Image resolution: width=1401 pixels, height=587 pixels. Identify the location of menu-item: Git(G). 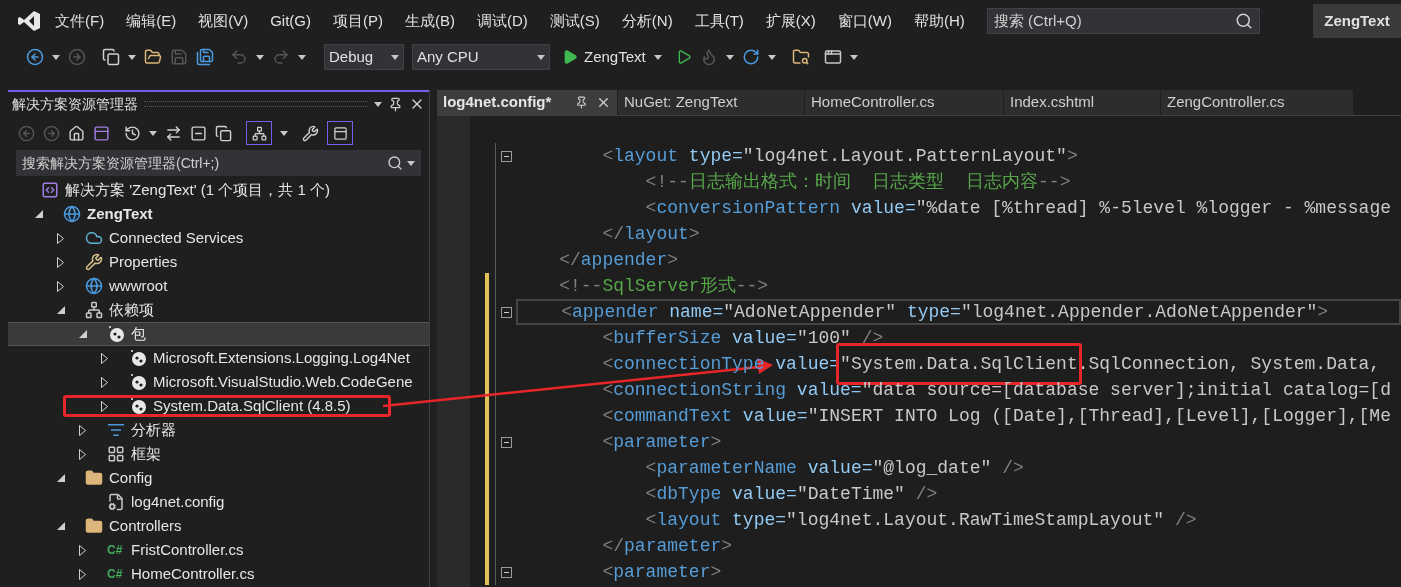
(290, 21).